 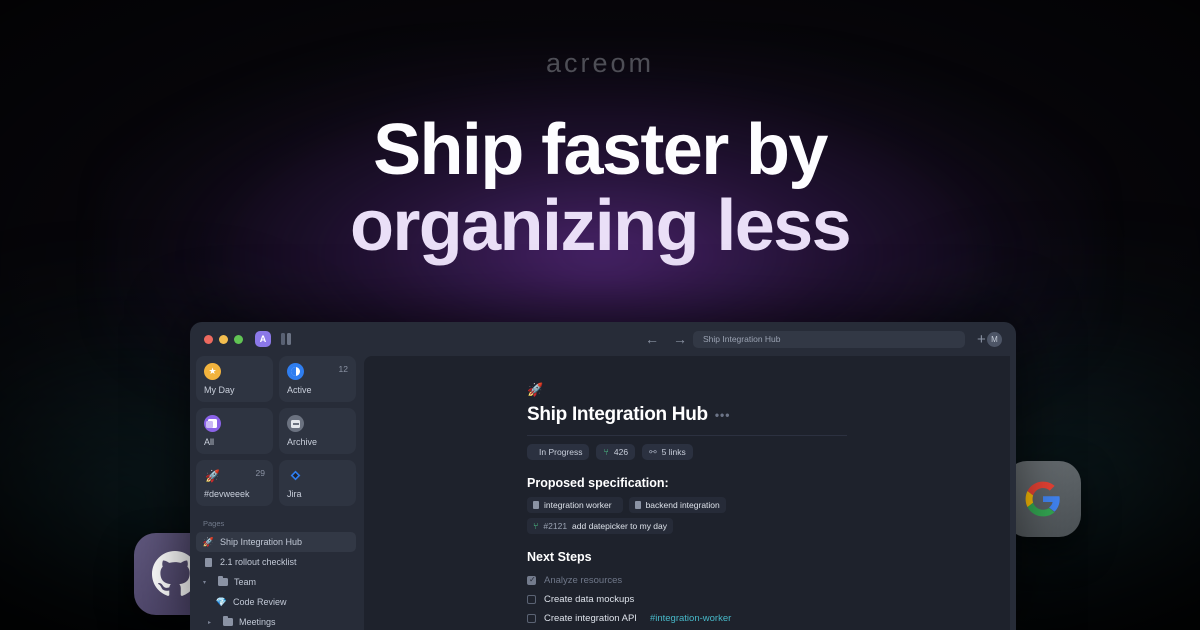 What do you see at coordinates (555, 526) in the screenshot?
I see `reference-number: #2121` at bounding box center [555, 526].